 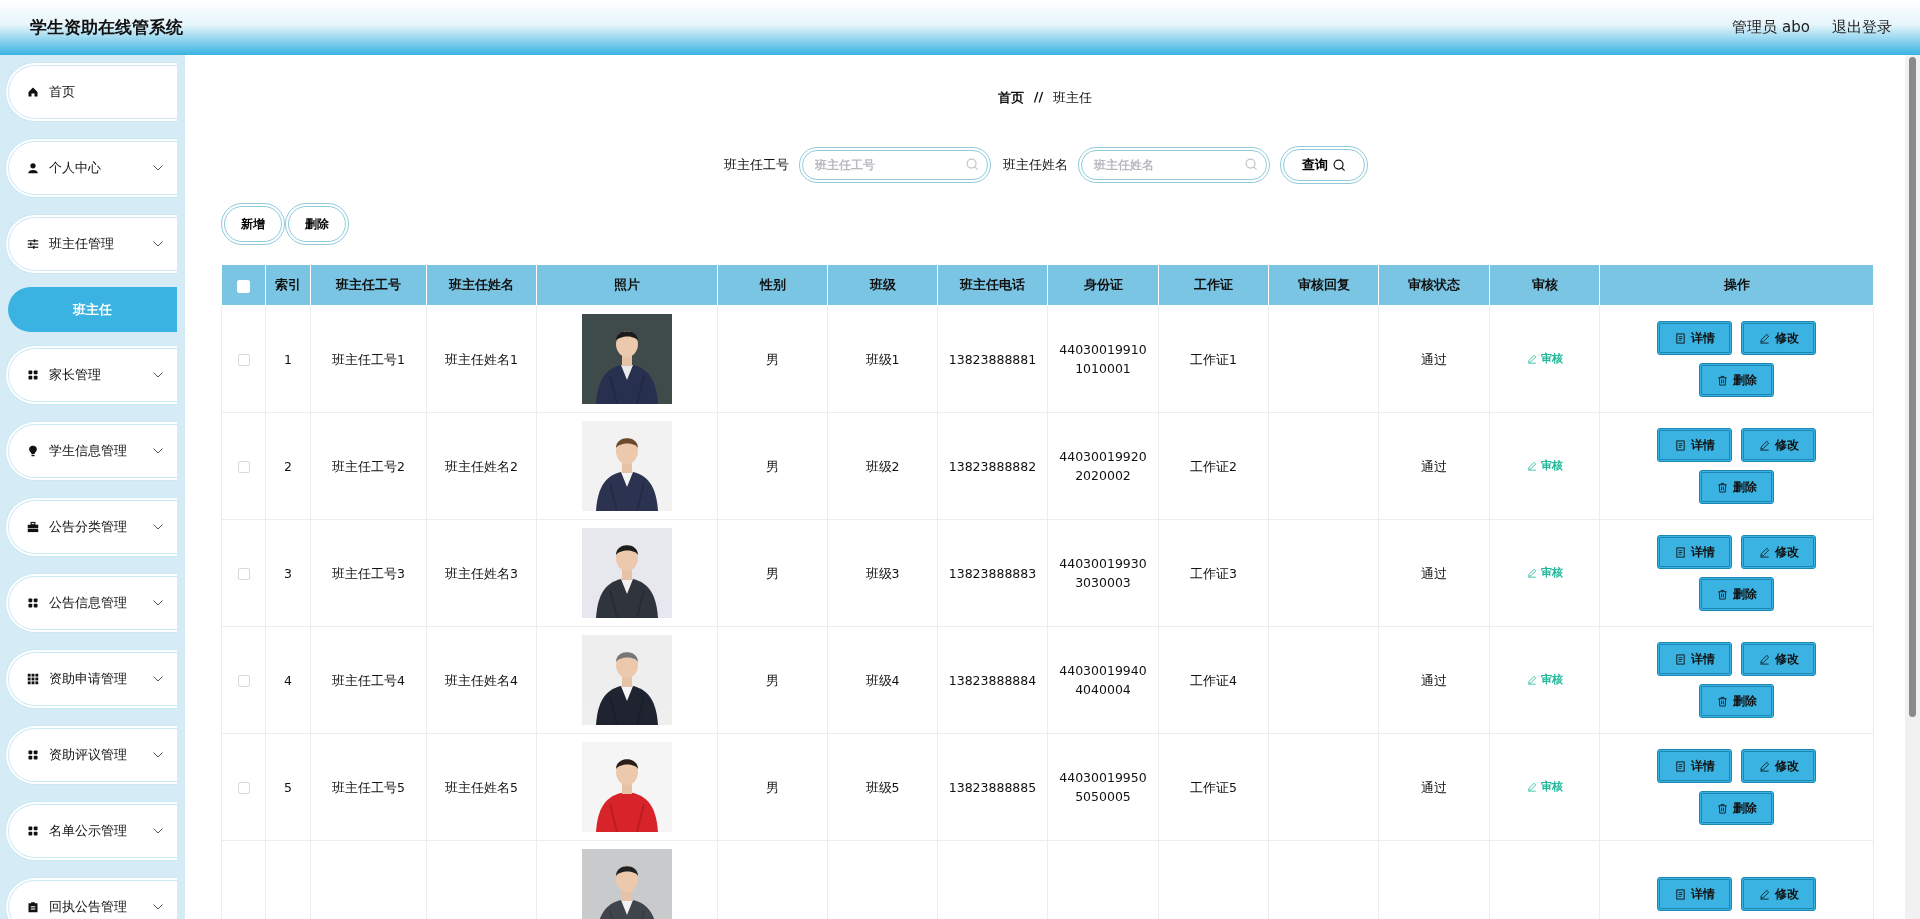 I want to click on table-cell: 班主任姓名5, so click(x=481, y=787).